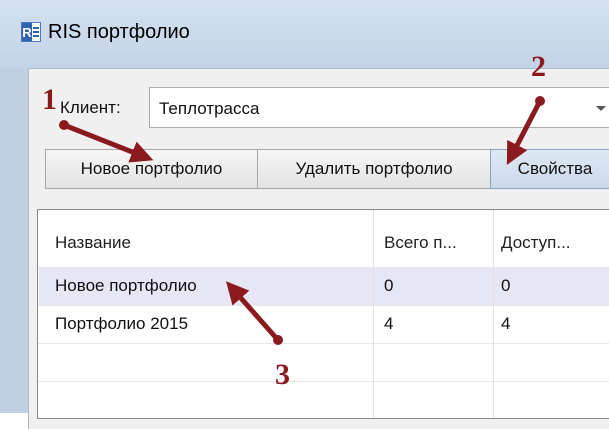 The width and height of the screenshot is (609, 429). Describe the element at coordinates (49, 99) in the screenshot. I see `annotation-number-1: 1` at that location.